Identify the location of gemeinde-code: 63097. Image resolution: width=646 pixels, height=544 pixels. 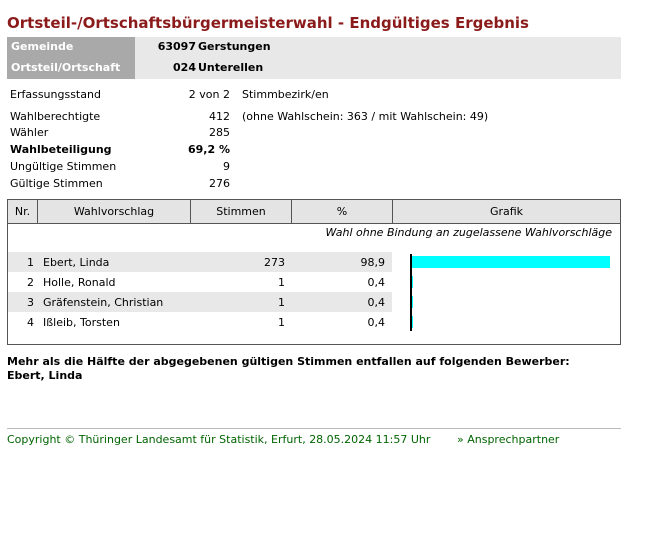
(176, 46).